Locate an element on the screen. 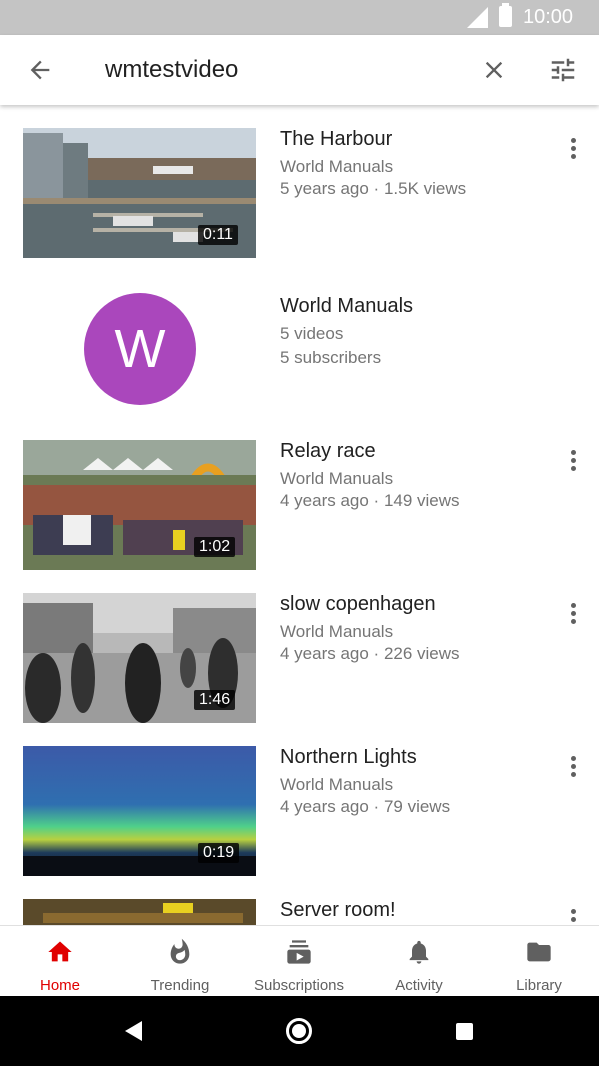 Image resolution: width=599 pixels, height=1066 pixels. system-recents-icon is located at coordinates (464, 1031).